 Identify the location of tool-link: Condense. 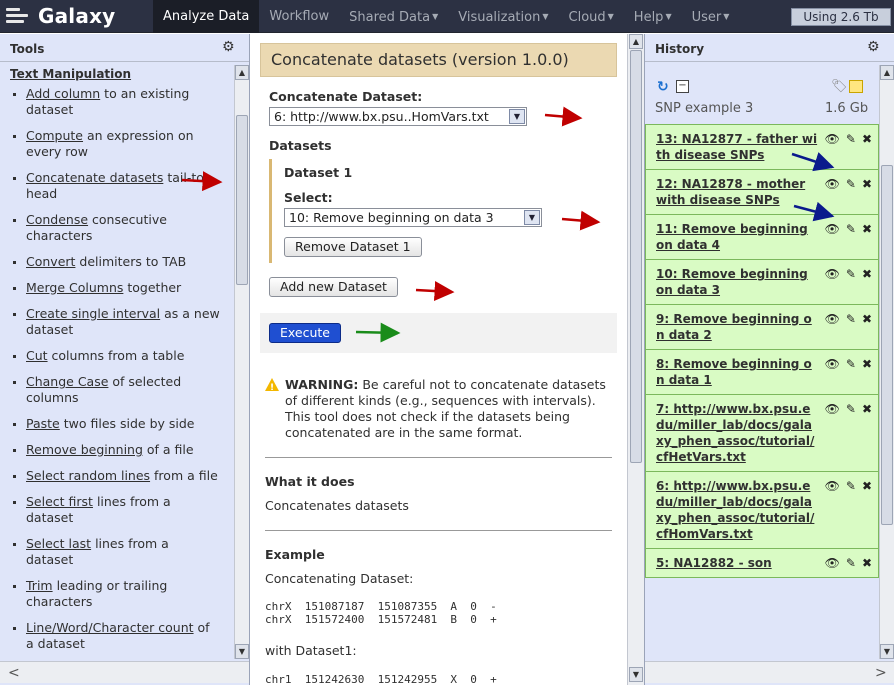
(57, 219).